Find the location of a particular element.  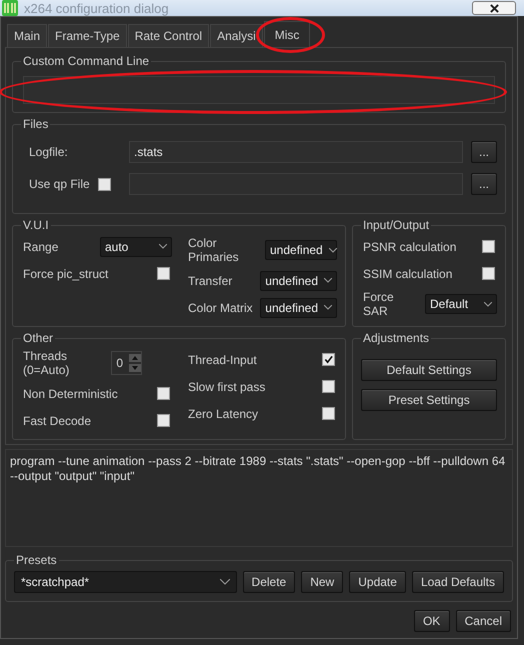

preset-button: Load Defaults is located at coordinates (458, 582).